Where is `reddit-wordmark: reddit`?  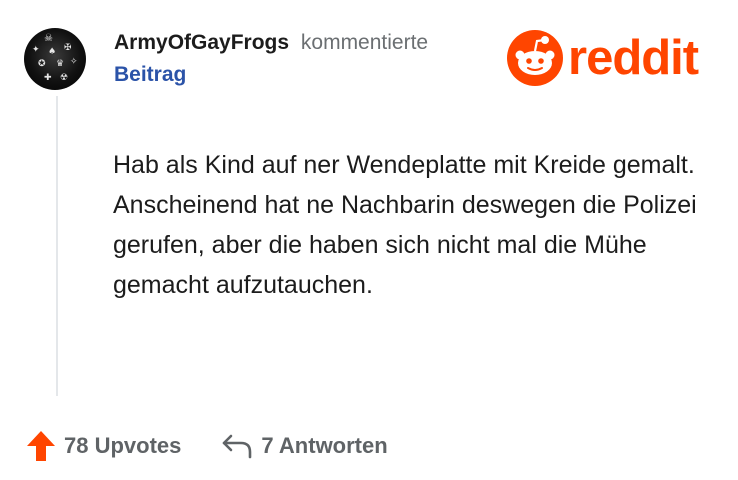 reddit-wordmark: reddit is located at coordinates (633, 58).